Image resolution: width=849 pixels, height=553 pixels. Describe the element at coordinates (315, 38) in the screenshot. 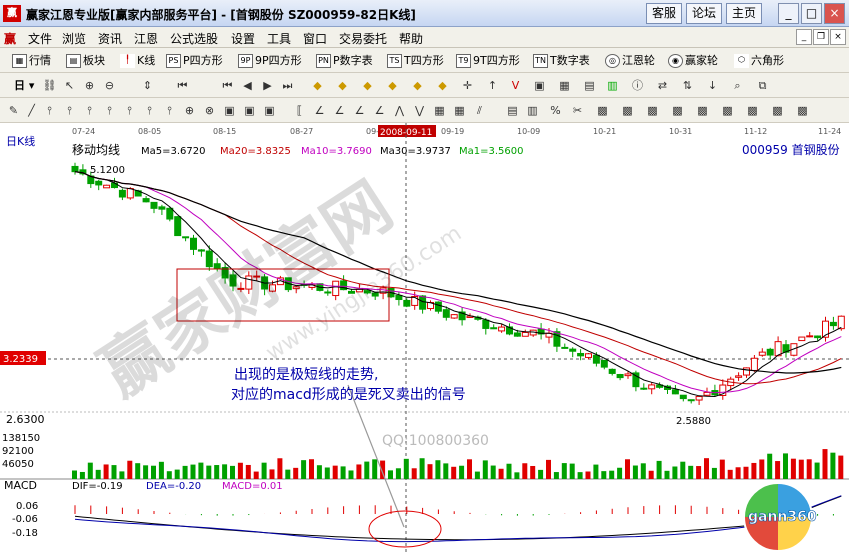

I see `menu-window: 窗口` at that location.